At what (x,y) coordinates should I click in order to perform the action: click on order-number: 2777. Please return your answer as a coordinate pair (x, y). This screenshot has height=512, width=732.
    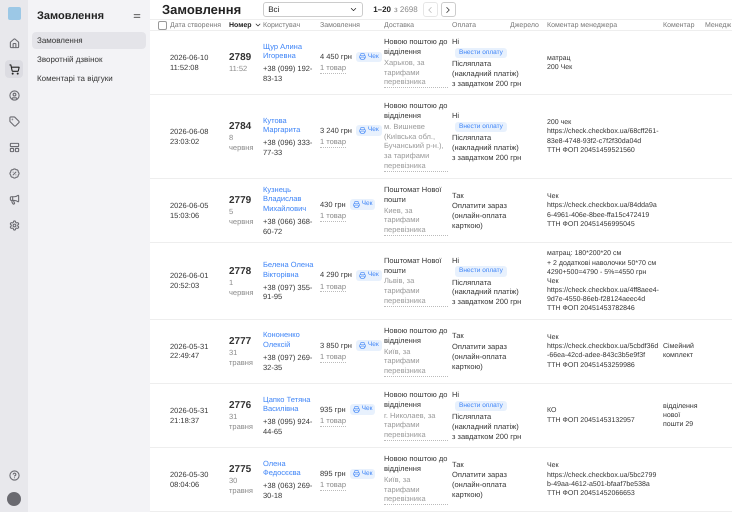
    Looking at the image, I should click on (240, 341).